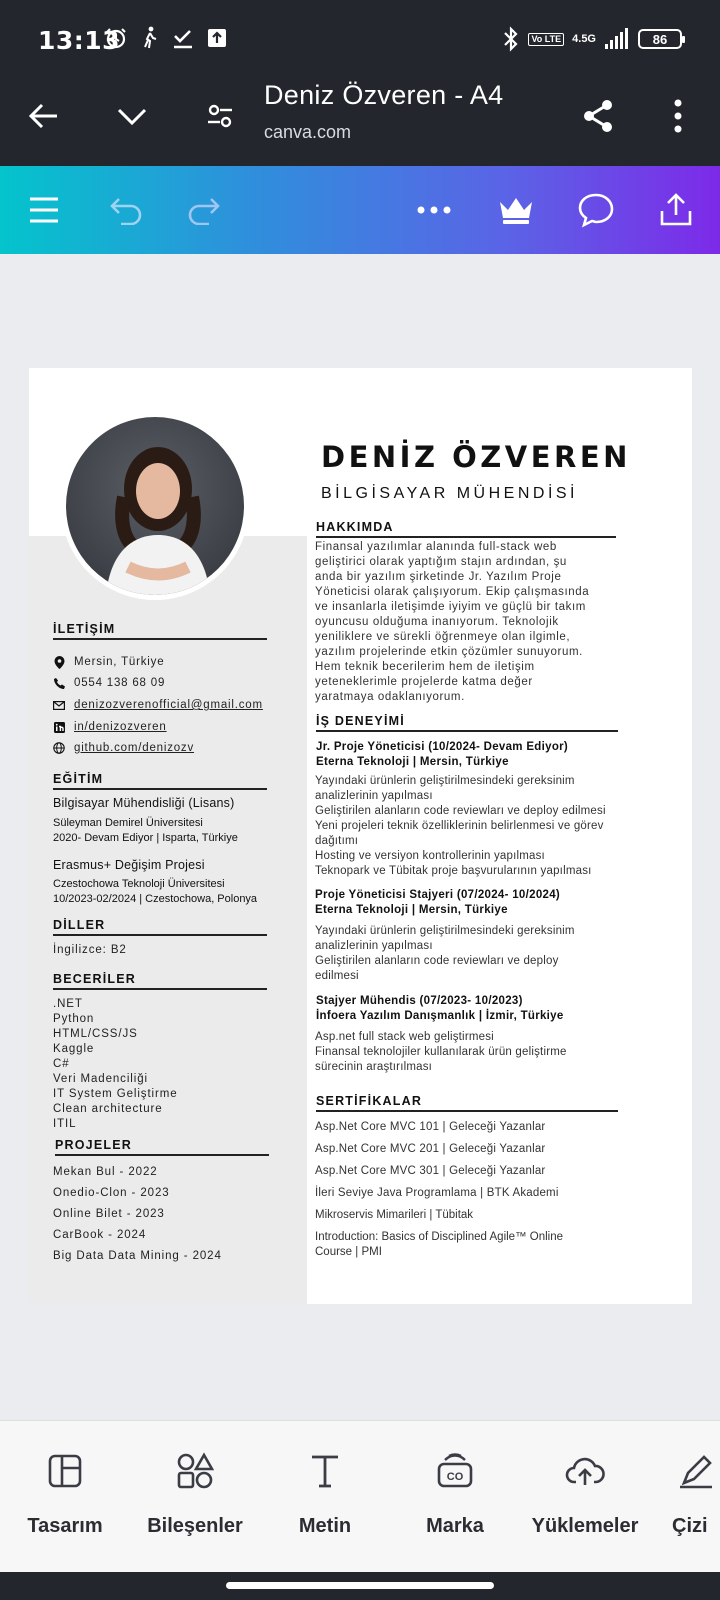  Describe the element at coordinates (360, 122) in the screenshot. I see `browser-bar: Deniz Özveren - A4 canva.com` at that location.